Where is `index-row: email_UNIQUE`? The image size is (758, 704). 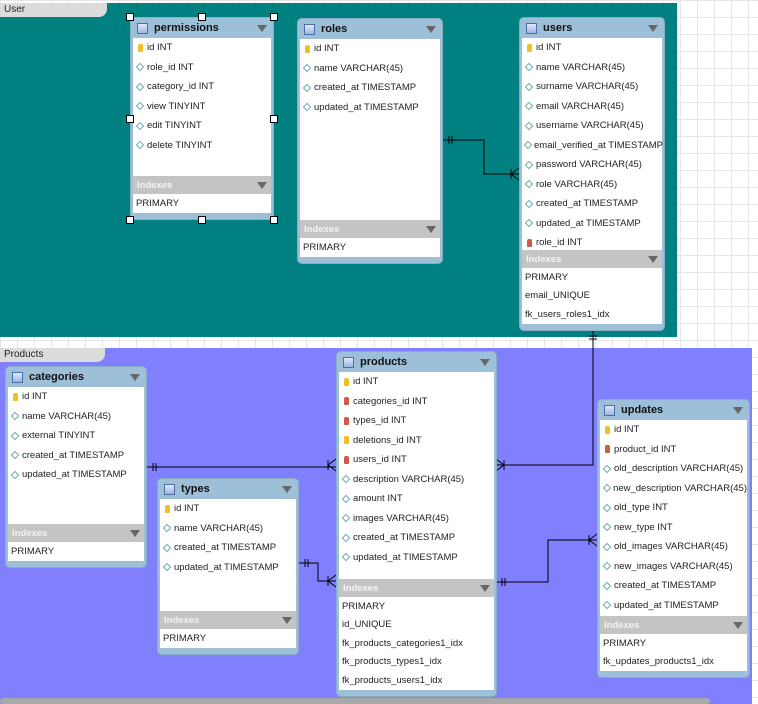
index-row: email_UNIQUE is located at coordinates (592, 296).